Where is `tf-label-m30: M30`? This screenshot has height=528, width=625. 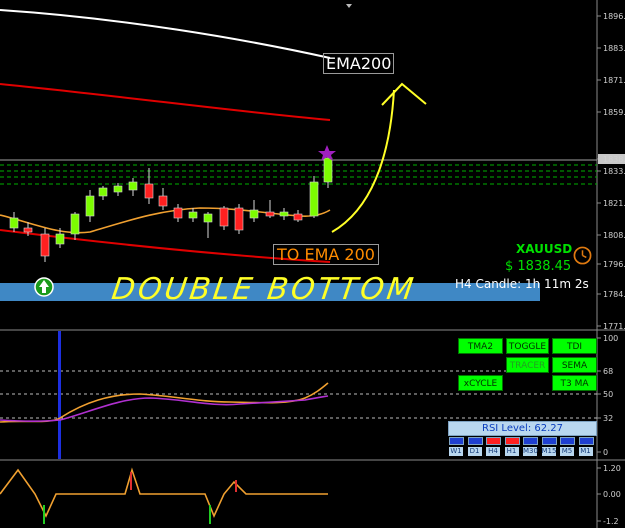
tf-label-m30: M30 is located at coordinates (530, 451).